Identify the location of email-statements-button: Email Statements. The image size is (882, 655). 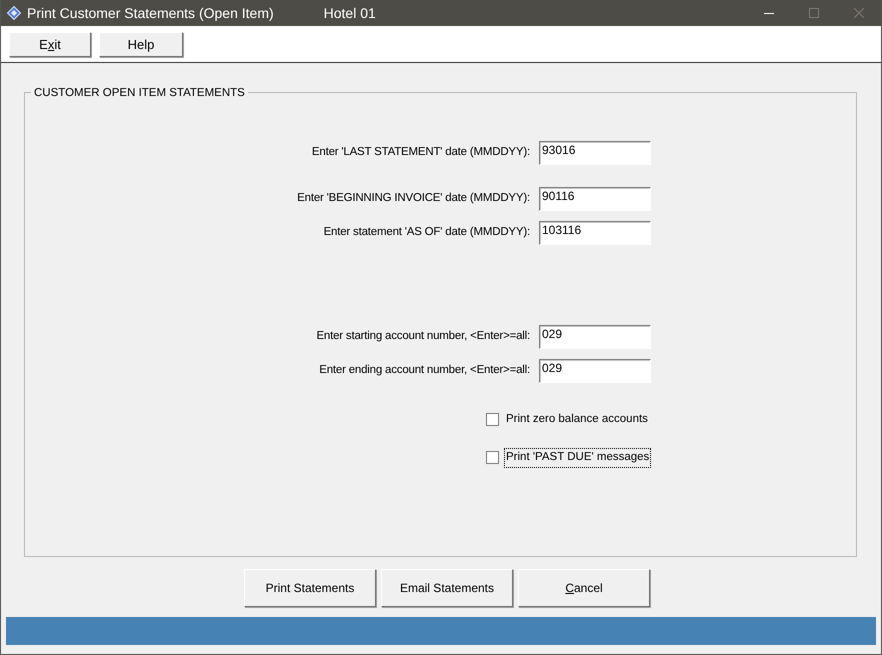
(447, 588).